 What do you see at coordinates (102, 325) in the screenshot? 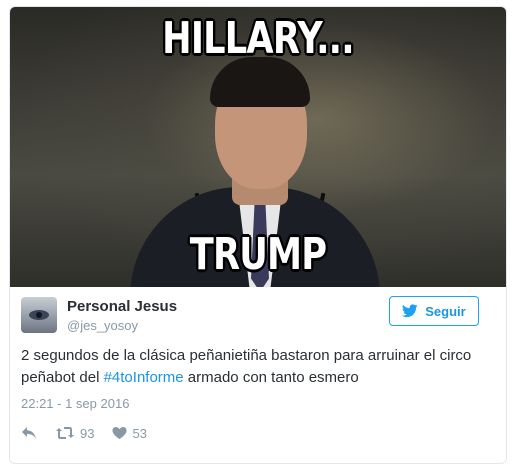
I see `author-handle: @jes_yosoy` at bounding box center [102, 325].